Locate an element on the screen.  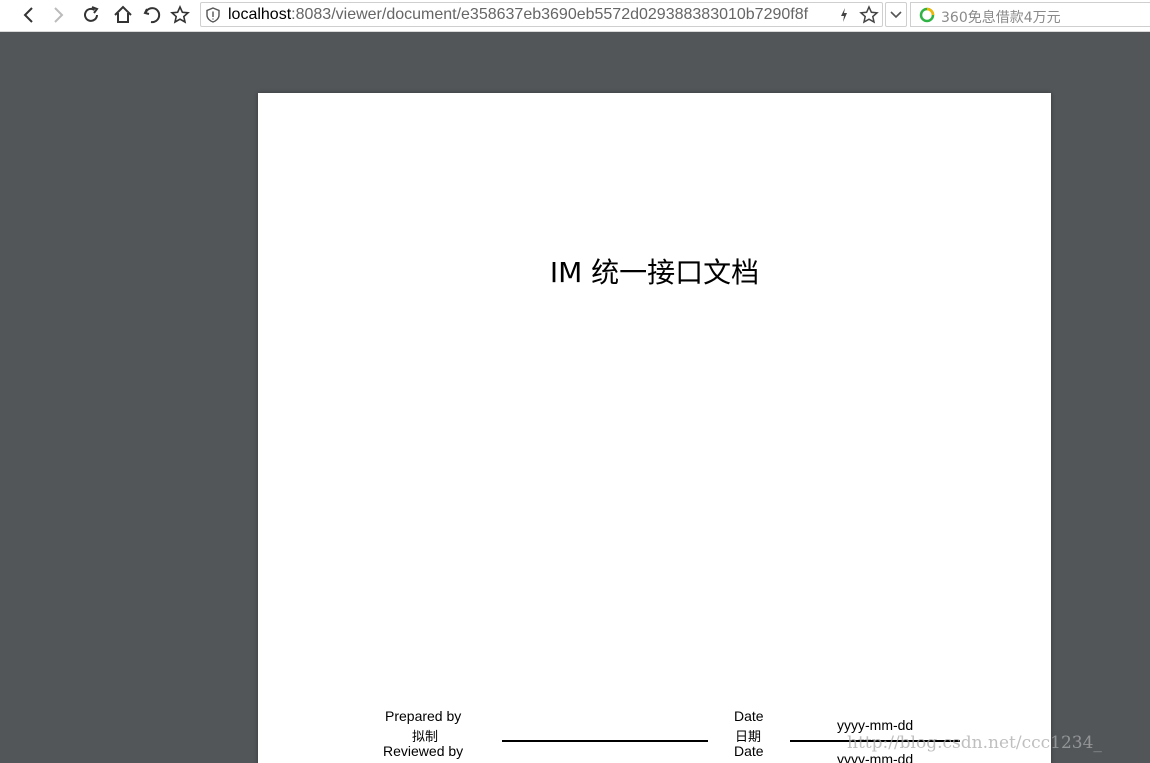
search-logo-icon is located at coordinates (927, 17).